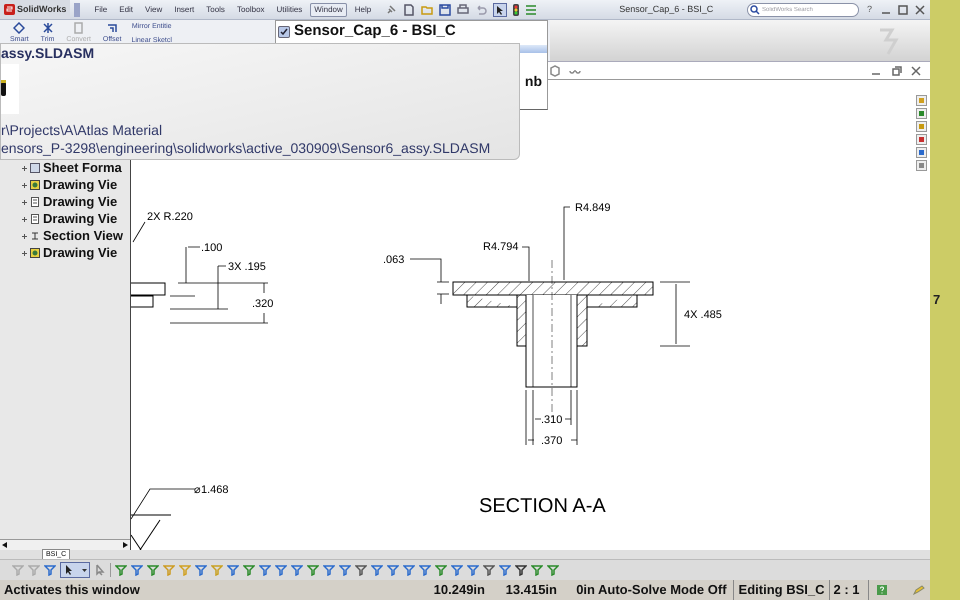 The image size is (960, 600). Describe the element at coordinates (153, 9) in the screenshot. I see `menu-item: View` at that location.